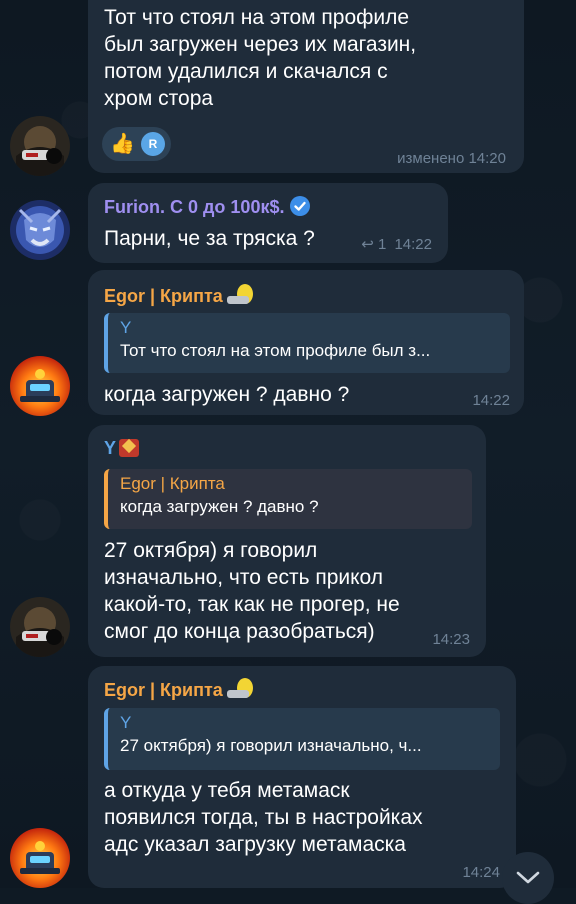 The image size is (576, 904). What do you see at coordinates (219, 506) in the screenshot?
I see `quote-text: когда загружен ? давно ?` at bounding box center [219, 506].